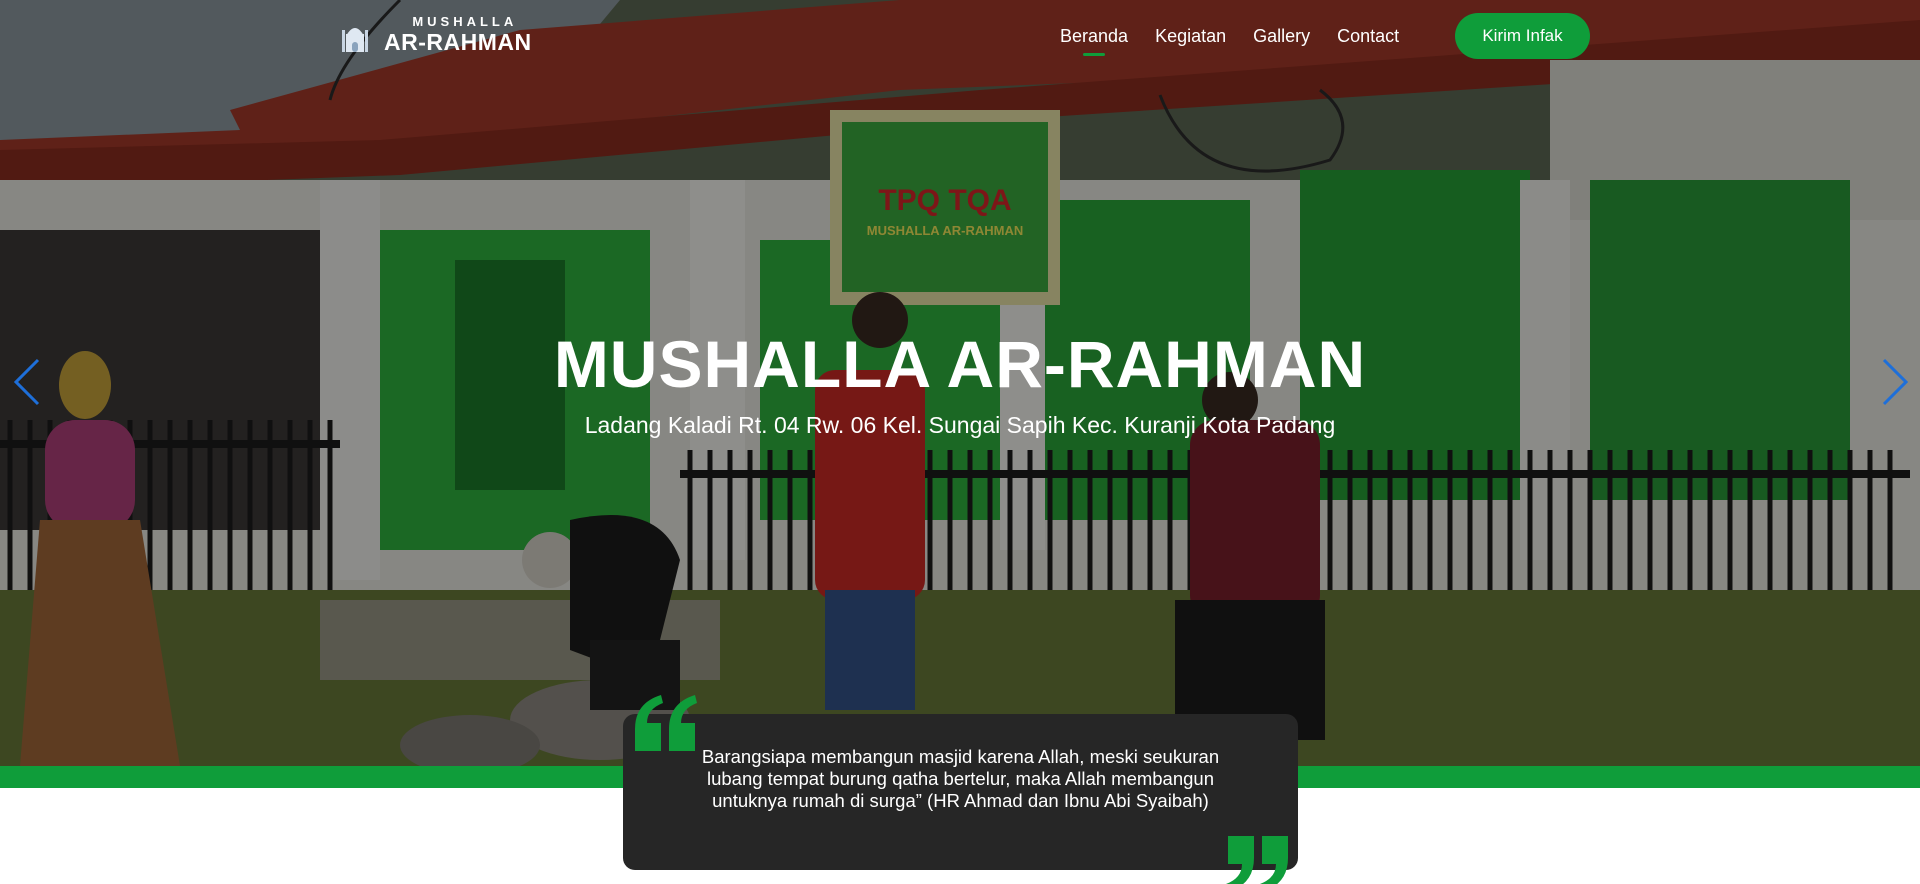 The height and width of the screenshot is (884, 1920). What do you see at coordinates (960, 364) in the screenshot?
I see `hero-title: MUSHALLA AR-RAHMAN` at bounding box center [960, 364].